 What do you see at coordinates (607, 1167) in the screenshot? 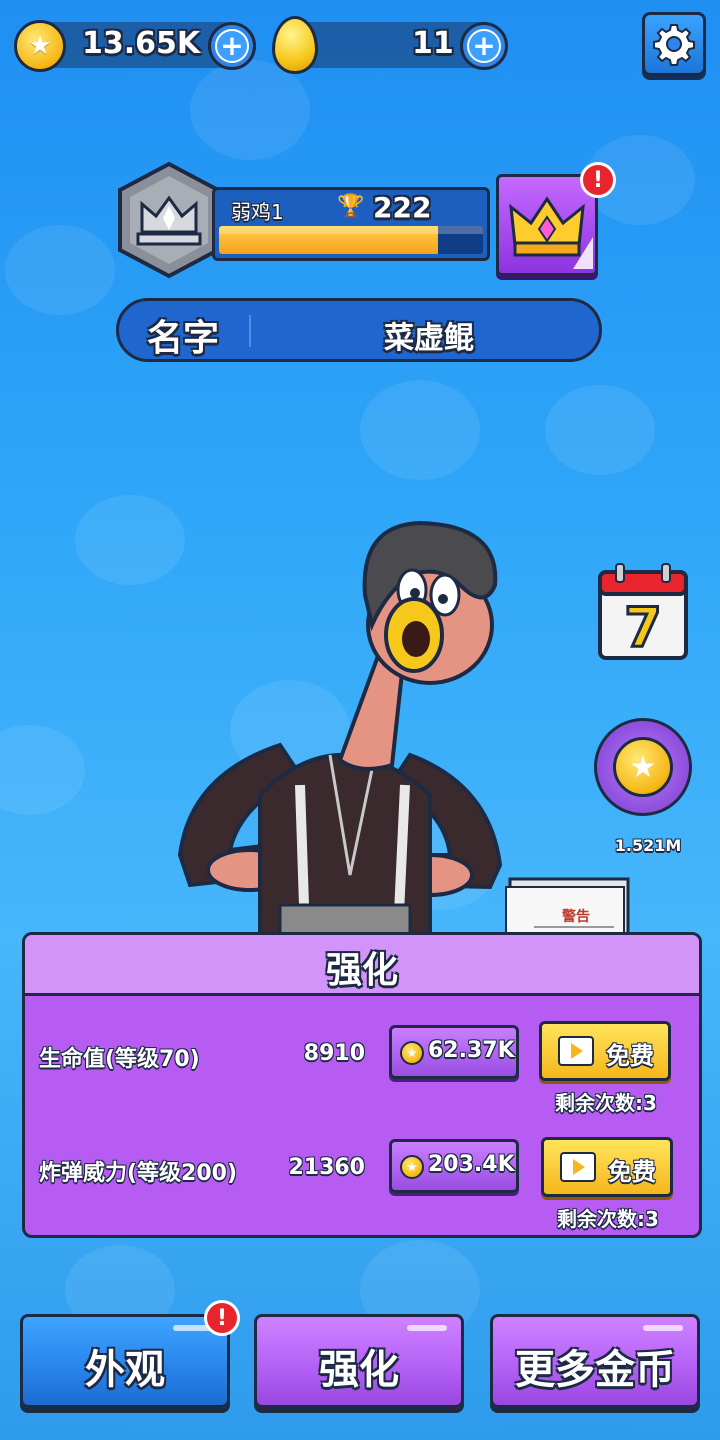
I see `upgrade-bomb-free-video-button: 免费` at bounding box center [607, 1167].